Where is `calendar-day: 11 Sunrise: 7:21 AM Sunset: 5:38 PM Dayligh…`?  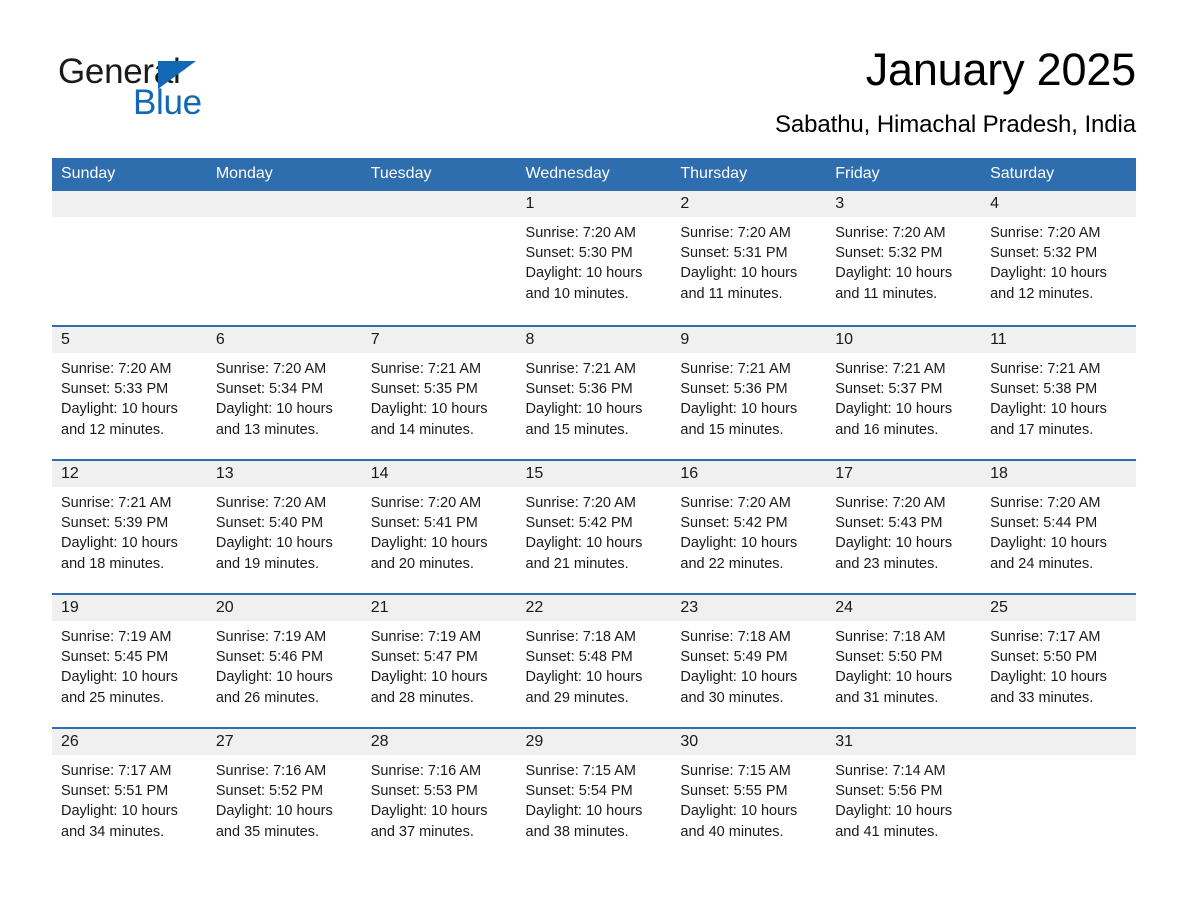 calendar-day: 11 Sunrise: 7:21 AM Sunset: 5:38 PM Dayligh… is located at coordinates (1058, 392).